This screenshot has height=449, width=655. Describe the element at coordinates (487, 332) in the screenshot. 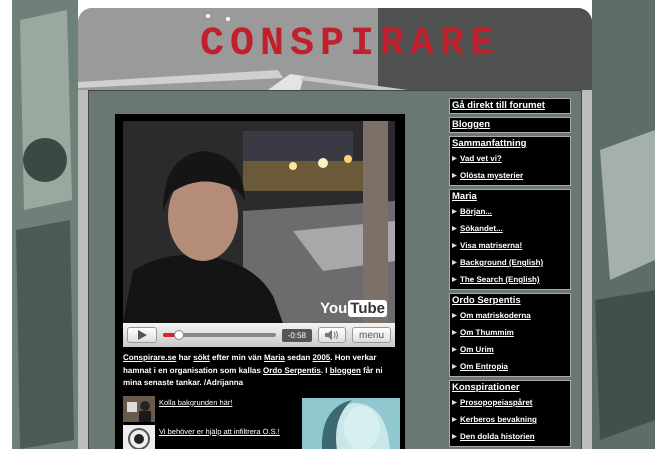

I see `menu-link: Om Thummim` at that location.